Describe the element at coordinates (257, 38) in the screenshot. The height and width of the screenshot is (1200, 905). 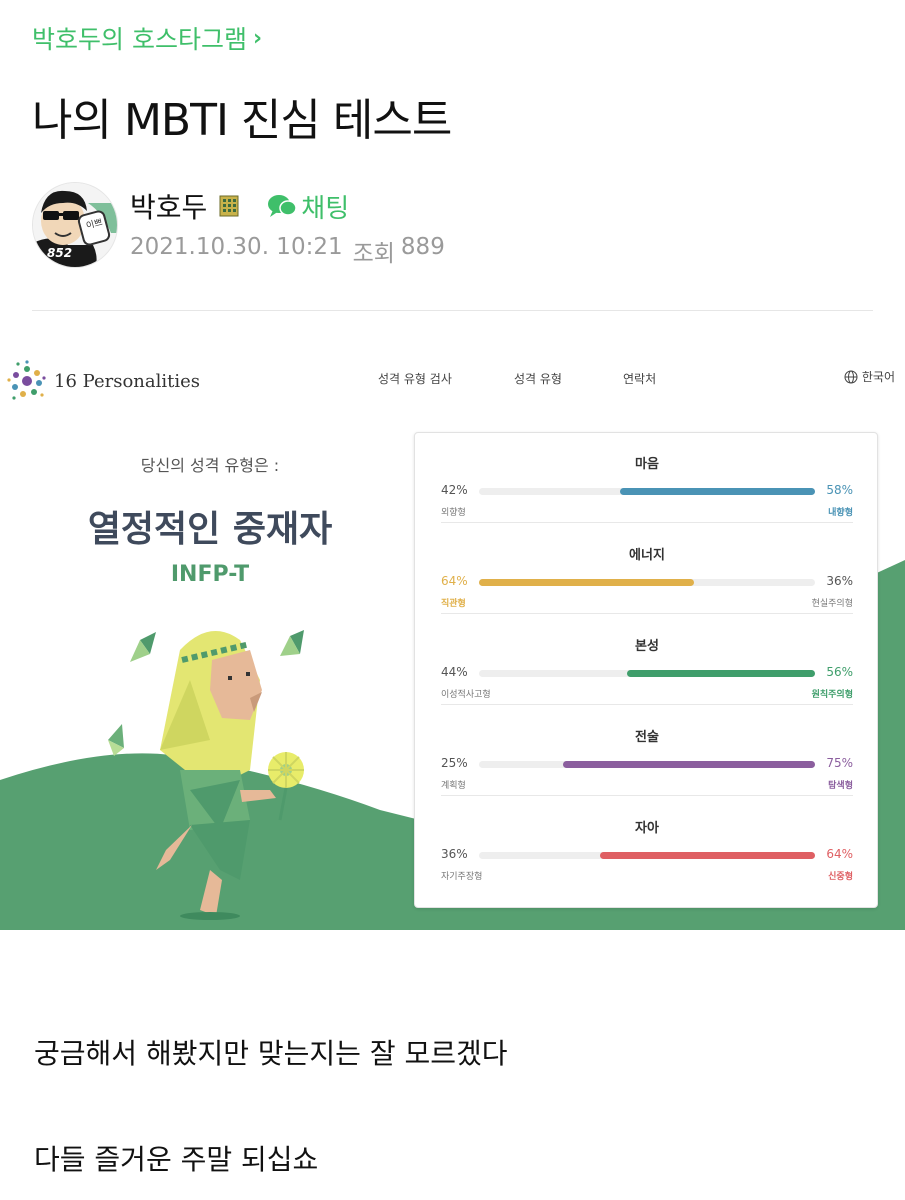
I see `chevron-right-icon: ›` at that location.